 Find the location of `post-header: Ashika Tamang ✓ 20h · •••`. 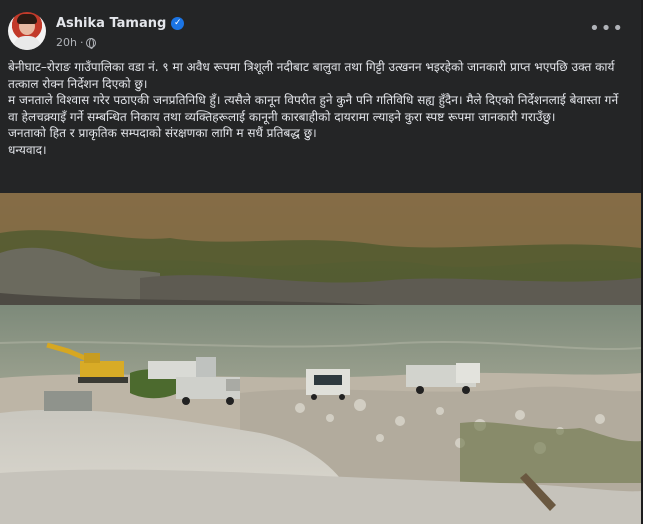

post-header: Ashika Tamang ✓ 20h · ••• is located at coordinates (318, 32).